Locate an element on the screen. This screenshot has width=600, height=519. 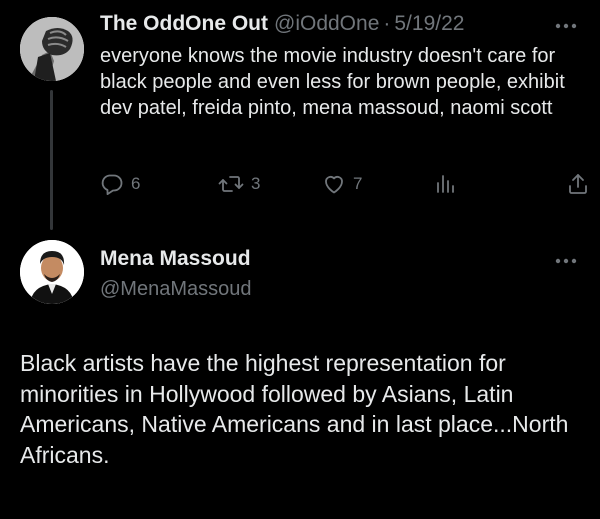
tweet-author-avatar is located at coordinates (52, 272).